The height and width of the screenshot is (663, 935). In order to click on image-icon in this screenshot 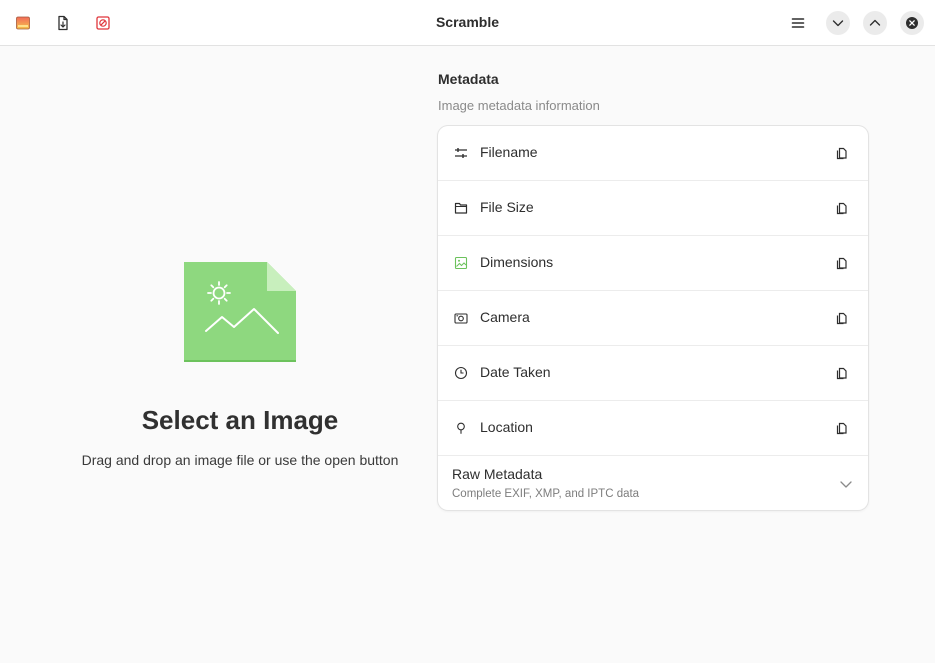, I will do `click(461, 263)`.